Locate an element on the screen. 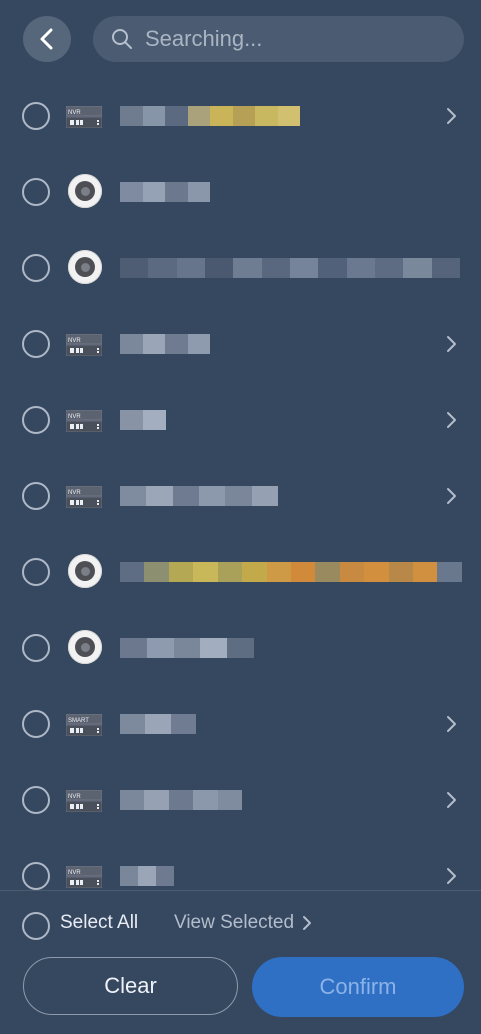  divider is located at coordinates (240, 890).